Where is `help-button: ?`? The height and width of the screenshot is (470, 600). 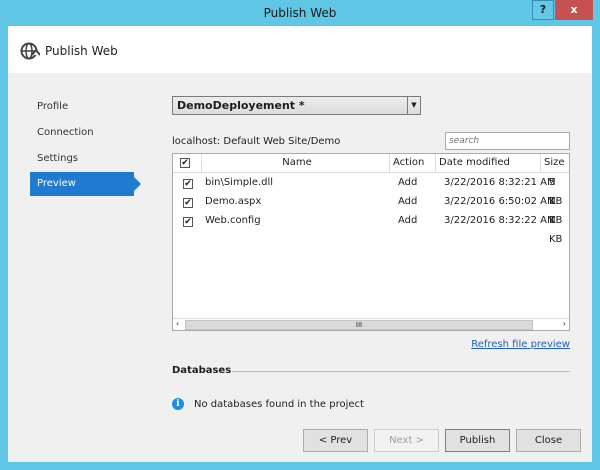
help-button: ? is located at coordinates (543, 10).